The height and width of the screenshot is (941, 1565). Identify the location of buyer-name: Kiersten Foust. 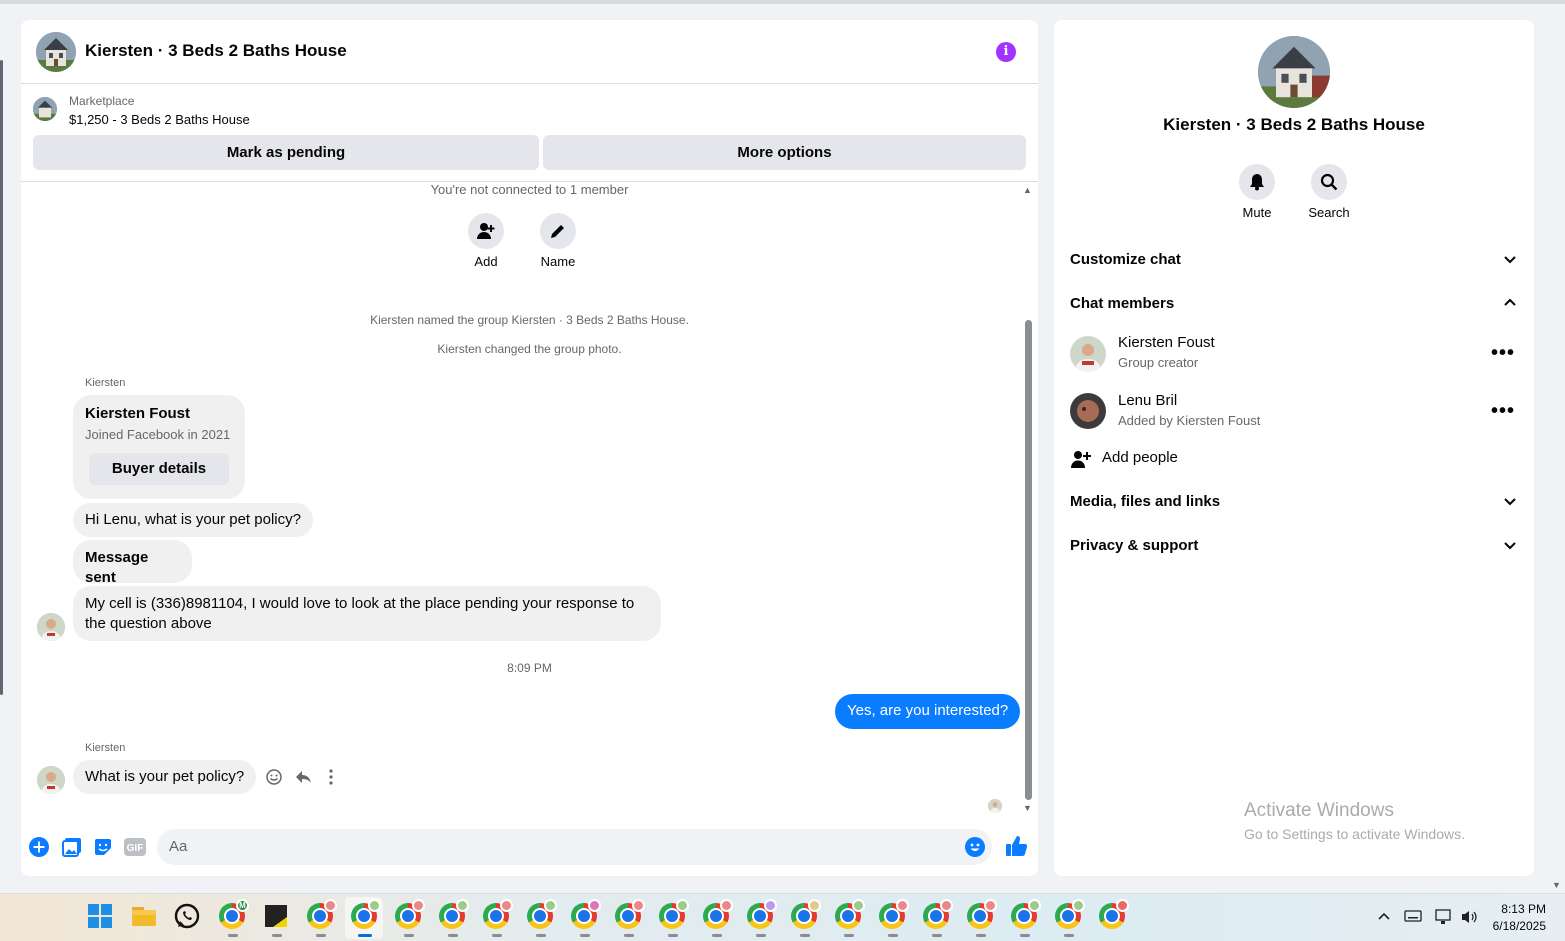
(138, 413).